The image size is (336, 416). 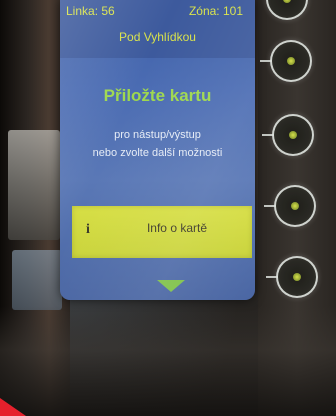 I want to click on info-icon: i, so click(x=88, y=229).